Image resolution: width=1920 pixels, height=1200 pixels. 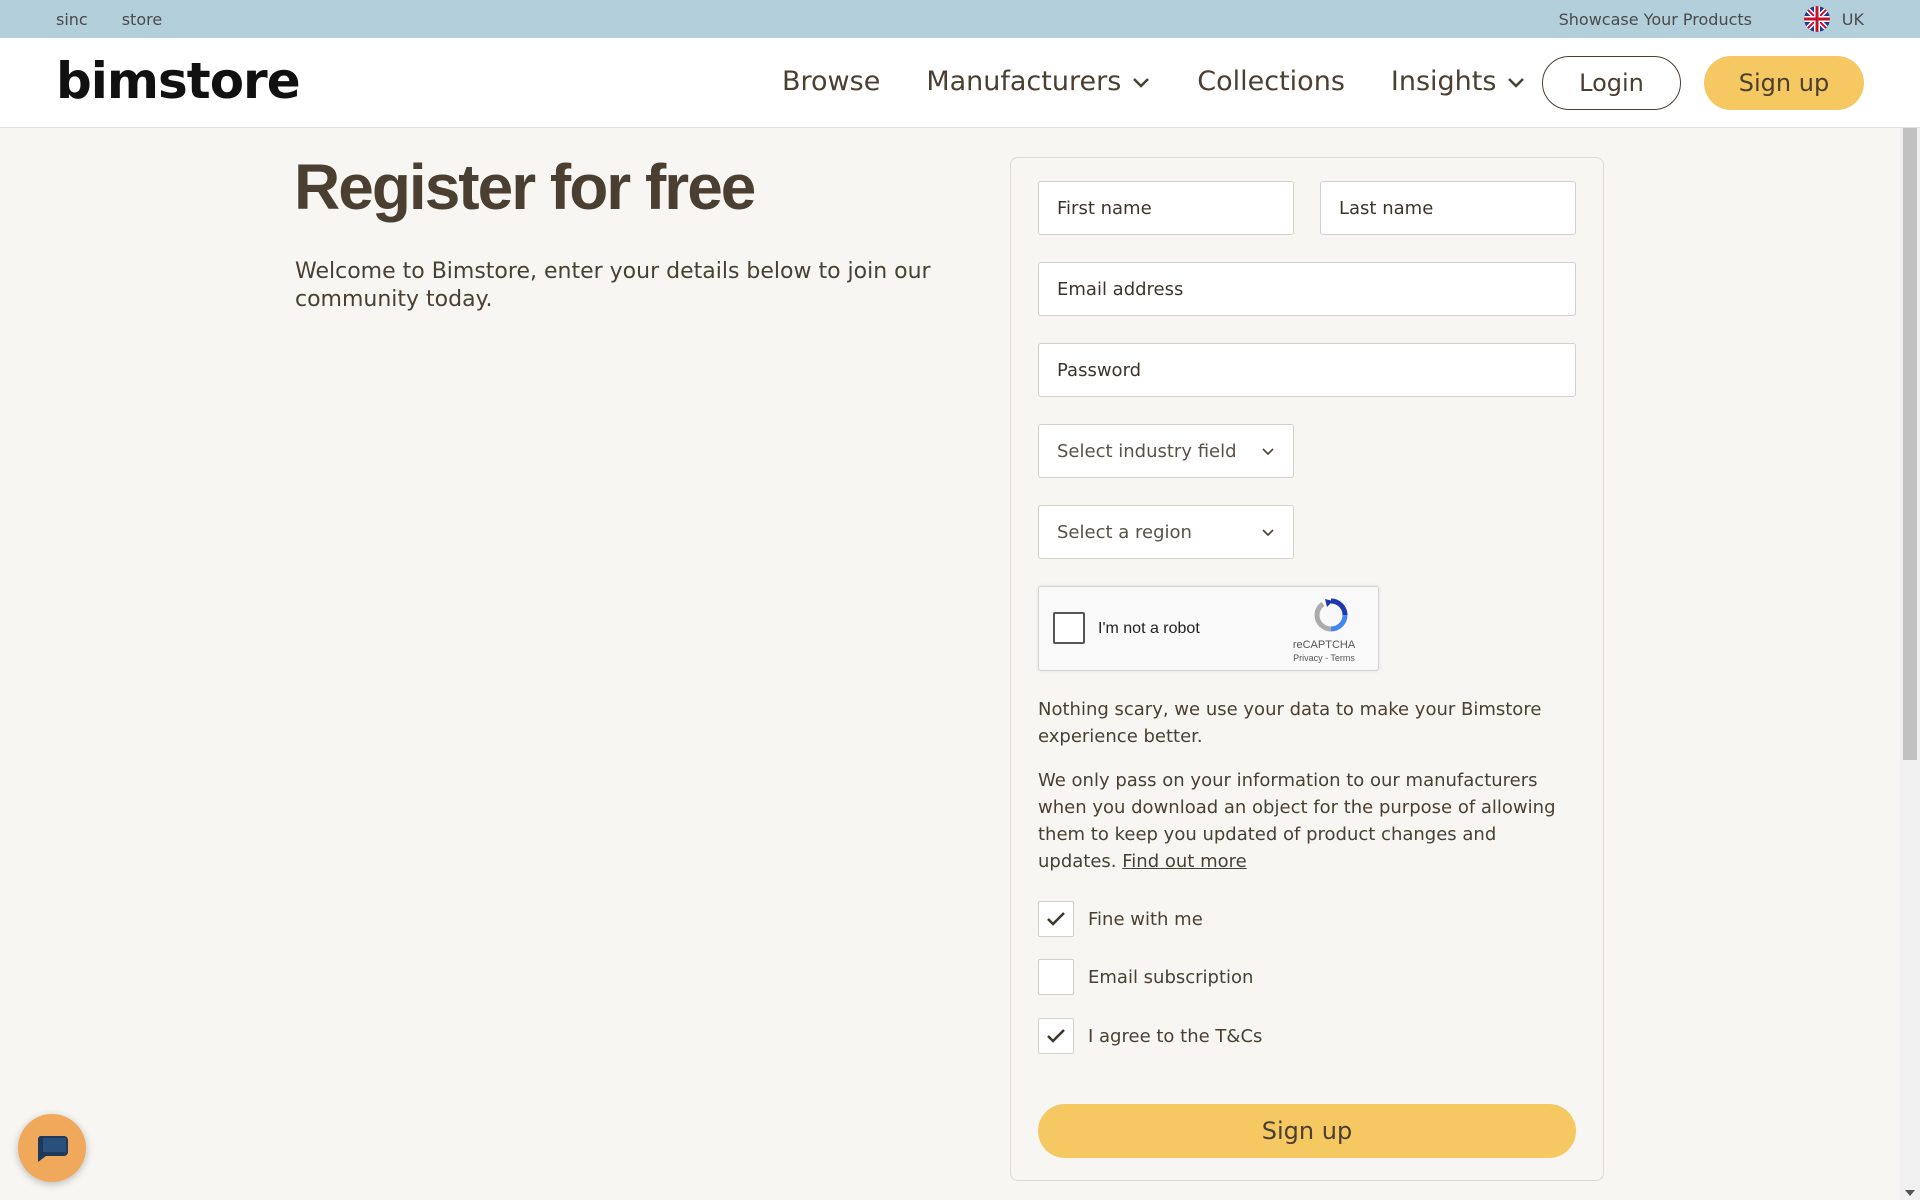 I want to click on terms-label: I agree to the T&Cs, so click(x=1175, y=1036).